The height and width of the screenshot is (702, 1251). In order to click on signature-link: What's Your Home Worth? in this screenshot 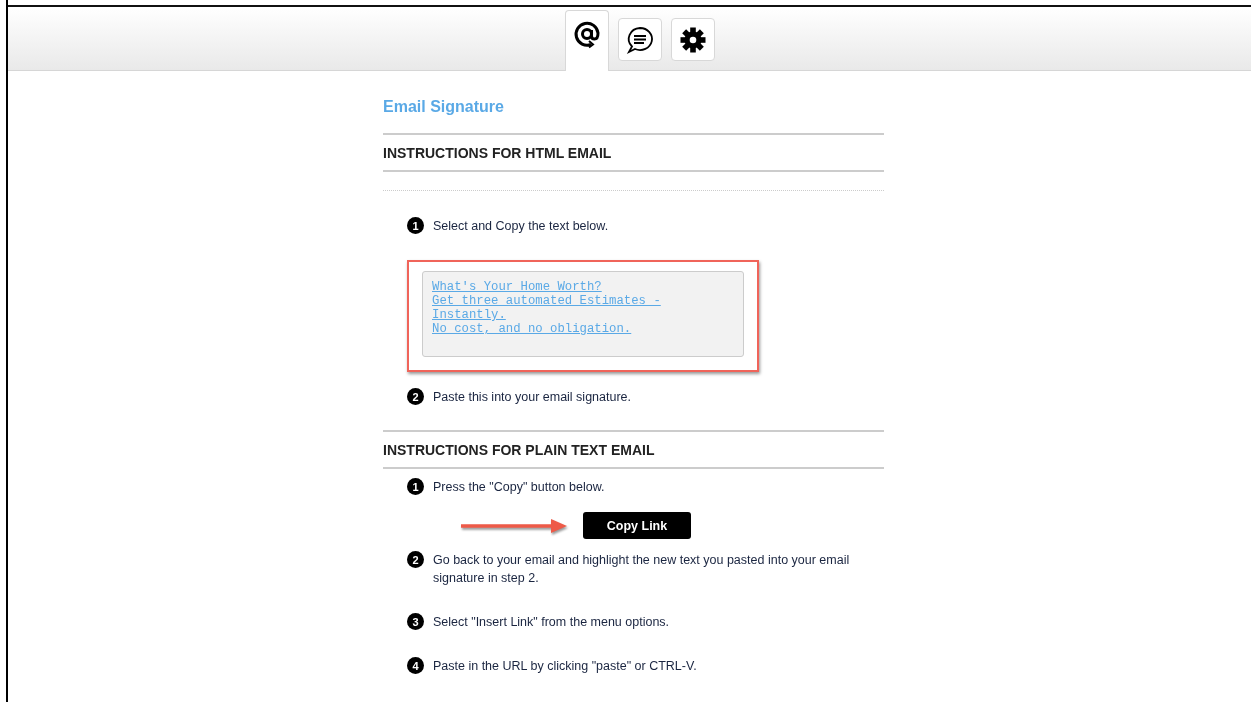, I will do `click(582, 287)`.